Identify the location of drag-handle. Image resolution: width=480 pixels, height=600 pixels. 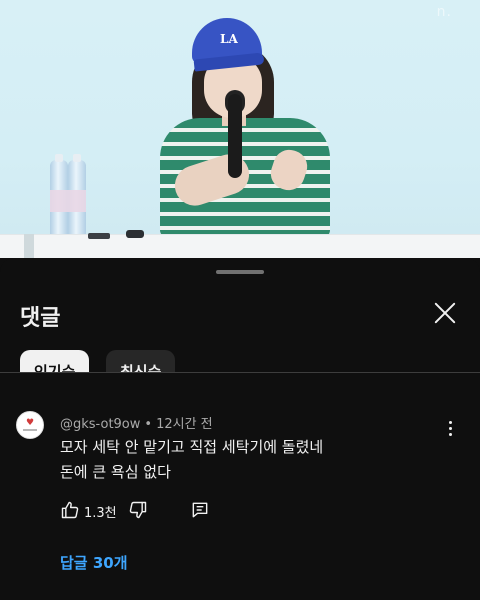
(240, 272).